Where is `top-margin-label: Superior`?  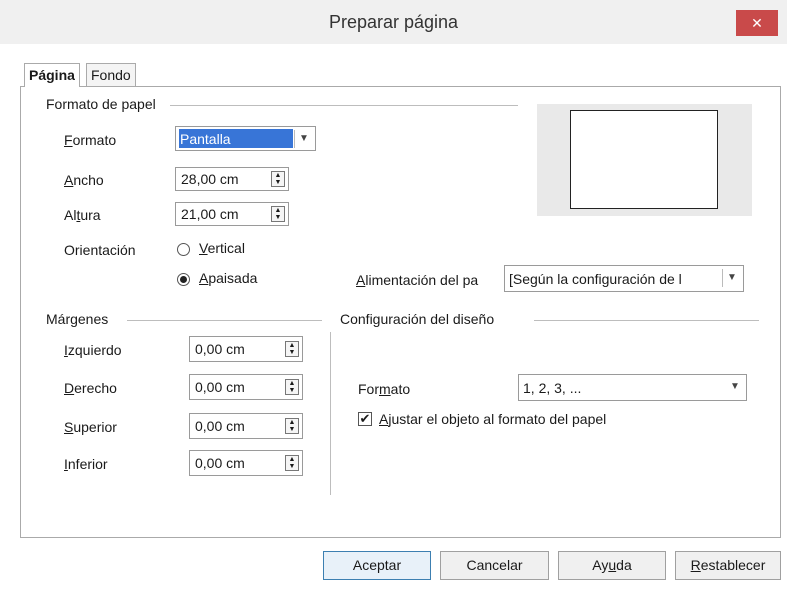
top-margin-label: Superior is located at coordinates (90, 427).